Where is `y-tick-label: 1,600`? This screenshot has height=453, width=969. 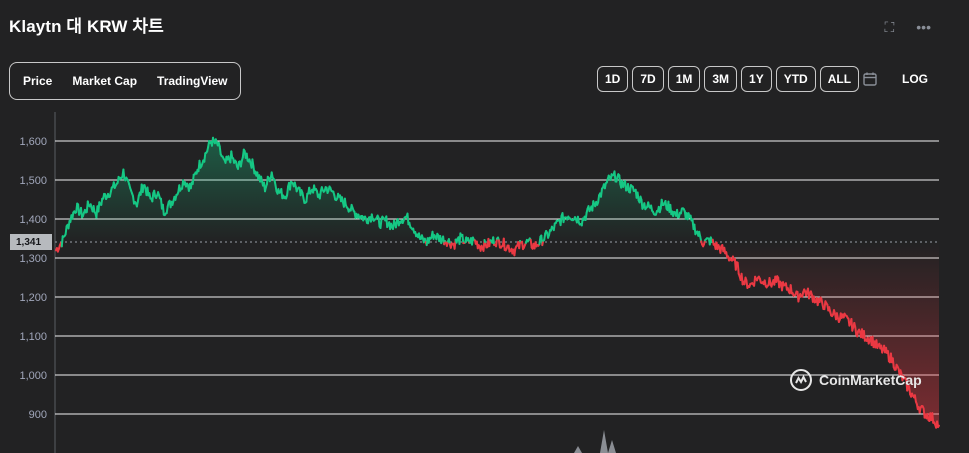
y-tick-label: 1,600 is located at coordinates (33, 142).